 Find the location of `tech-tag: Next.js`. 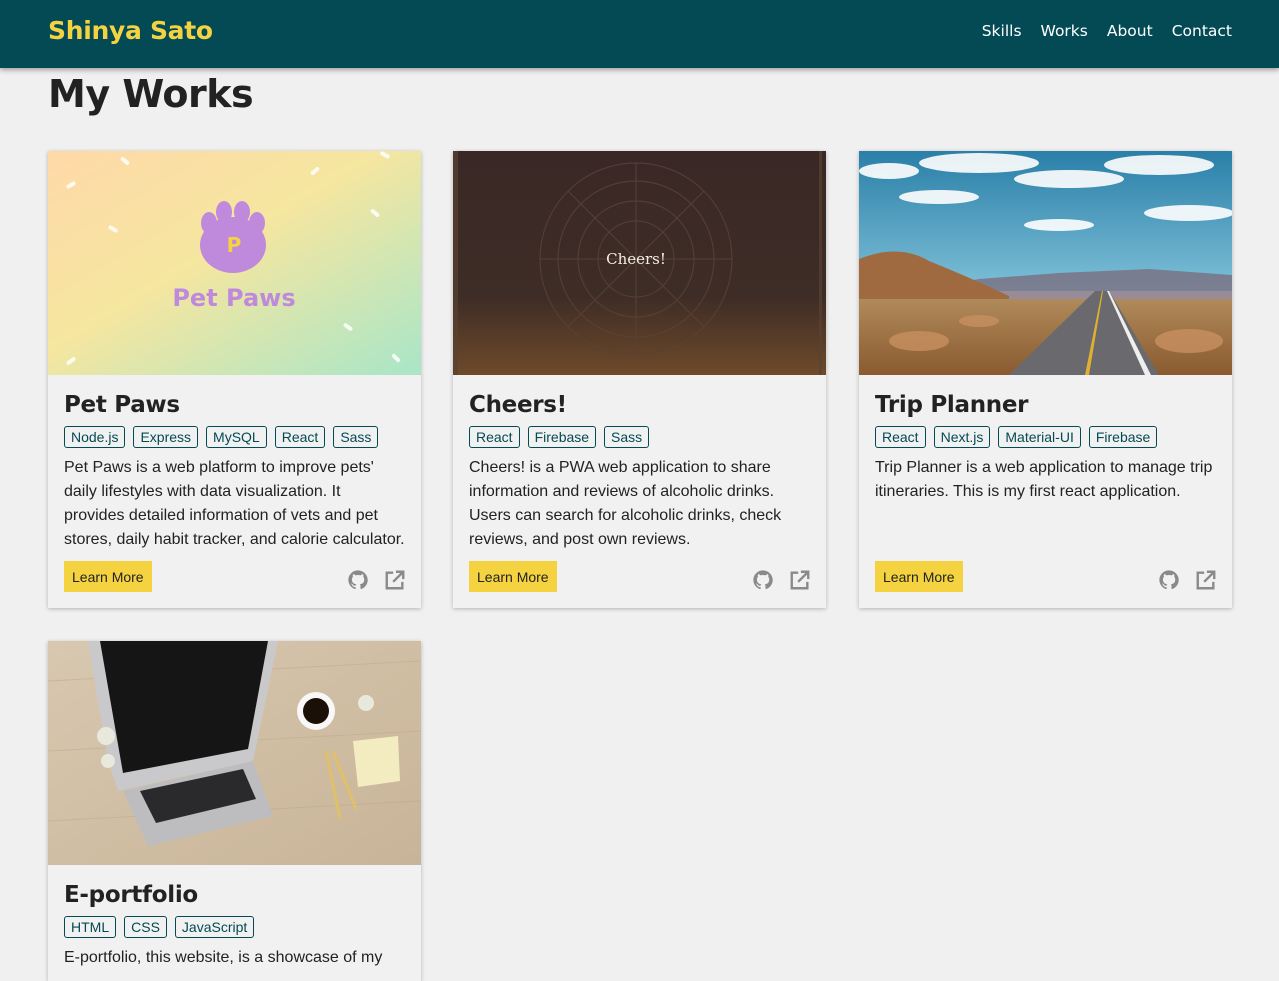

tech-tag: Next.js is located at coordinates (962, 437).